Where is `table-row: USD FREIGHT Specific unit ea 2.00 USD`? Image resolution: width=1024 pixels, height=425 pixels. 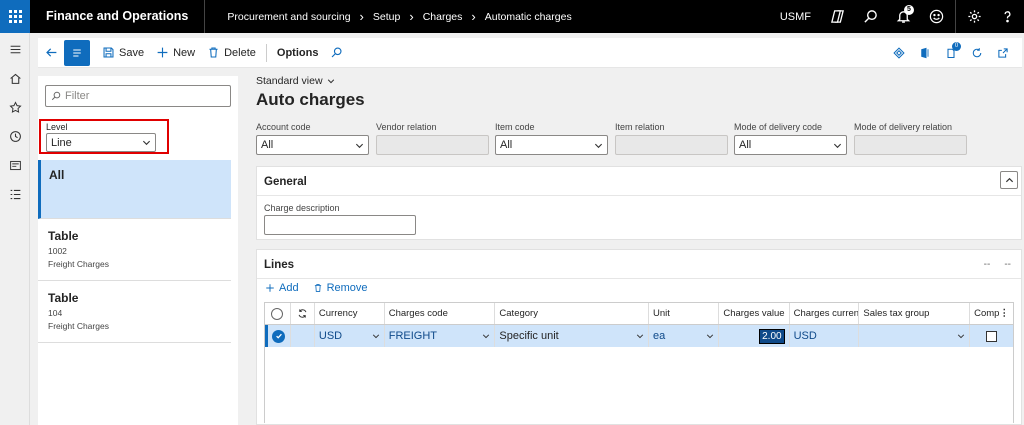
table-row: USD FREIGHT Specific unit ea 2.00 USD is located at coordinates (639, 336).